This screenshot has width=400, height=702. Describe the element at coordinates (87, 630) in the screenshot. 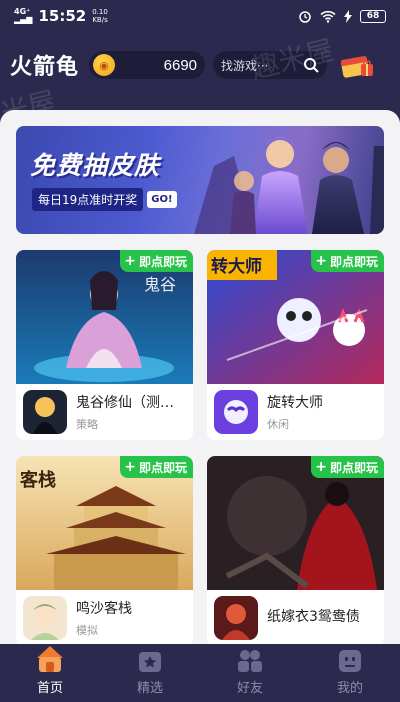

I see `game-tag: 模拟` at that location.